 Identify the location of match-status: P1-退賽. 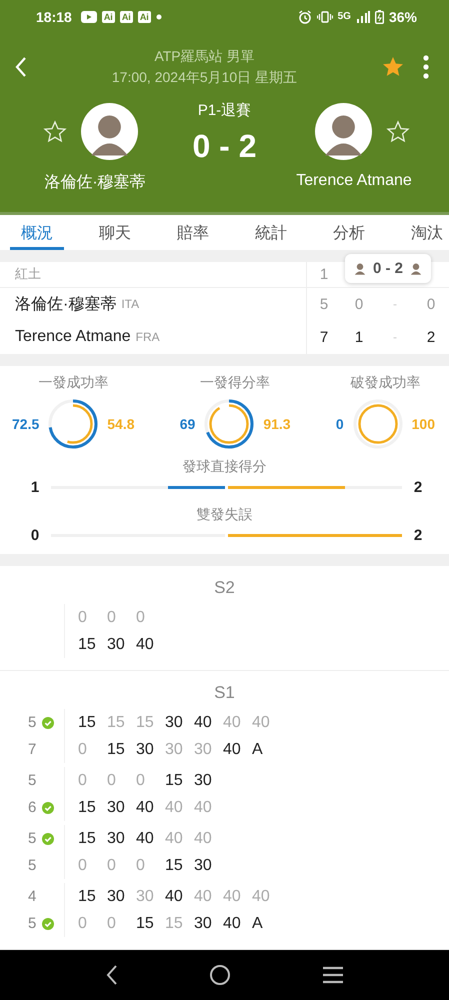
(225, 110).